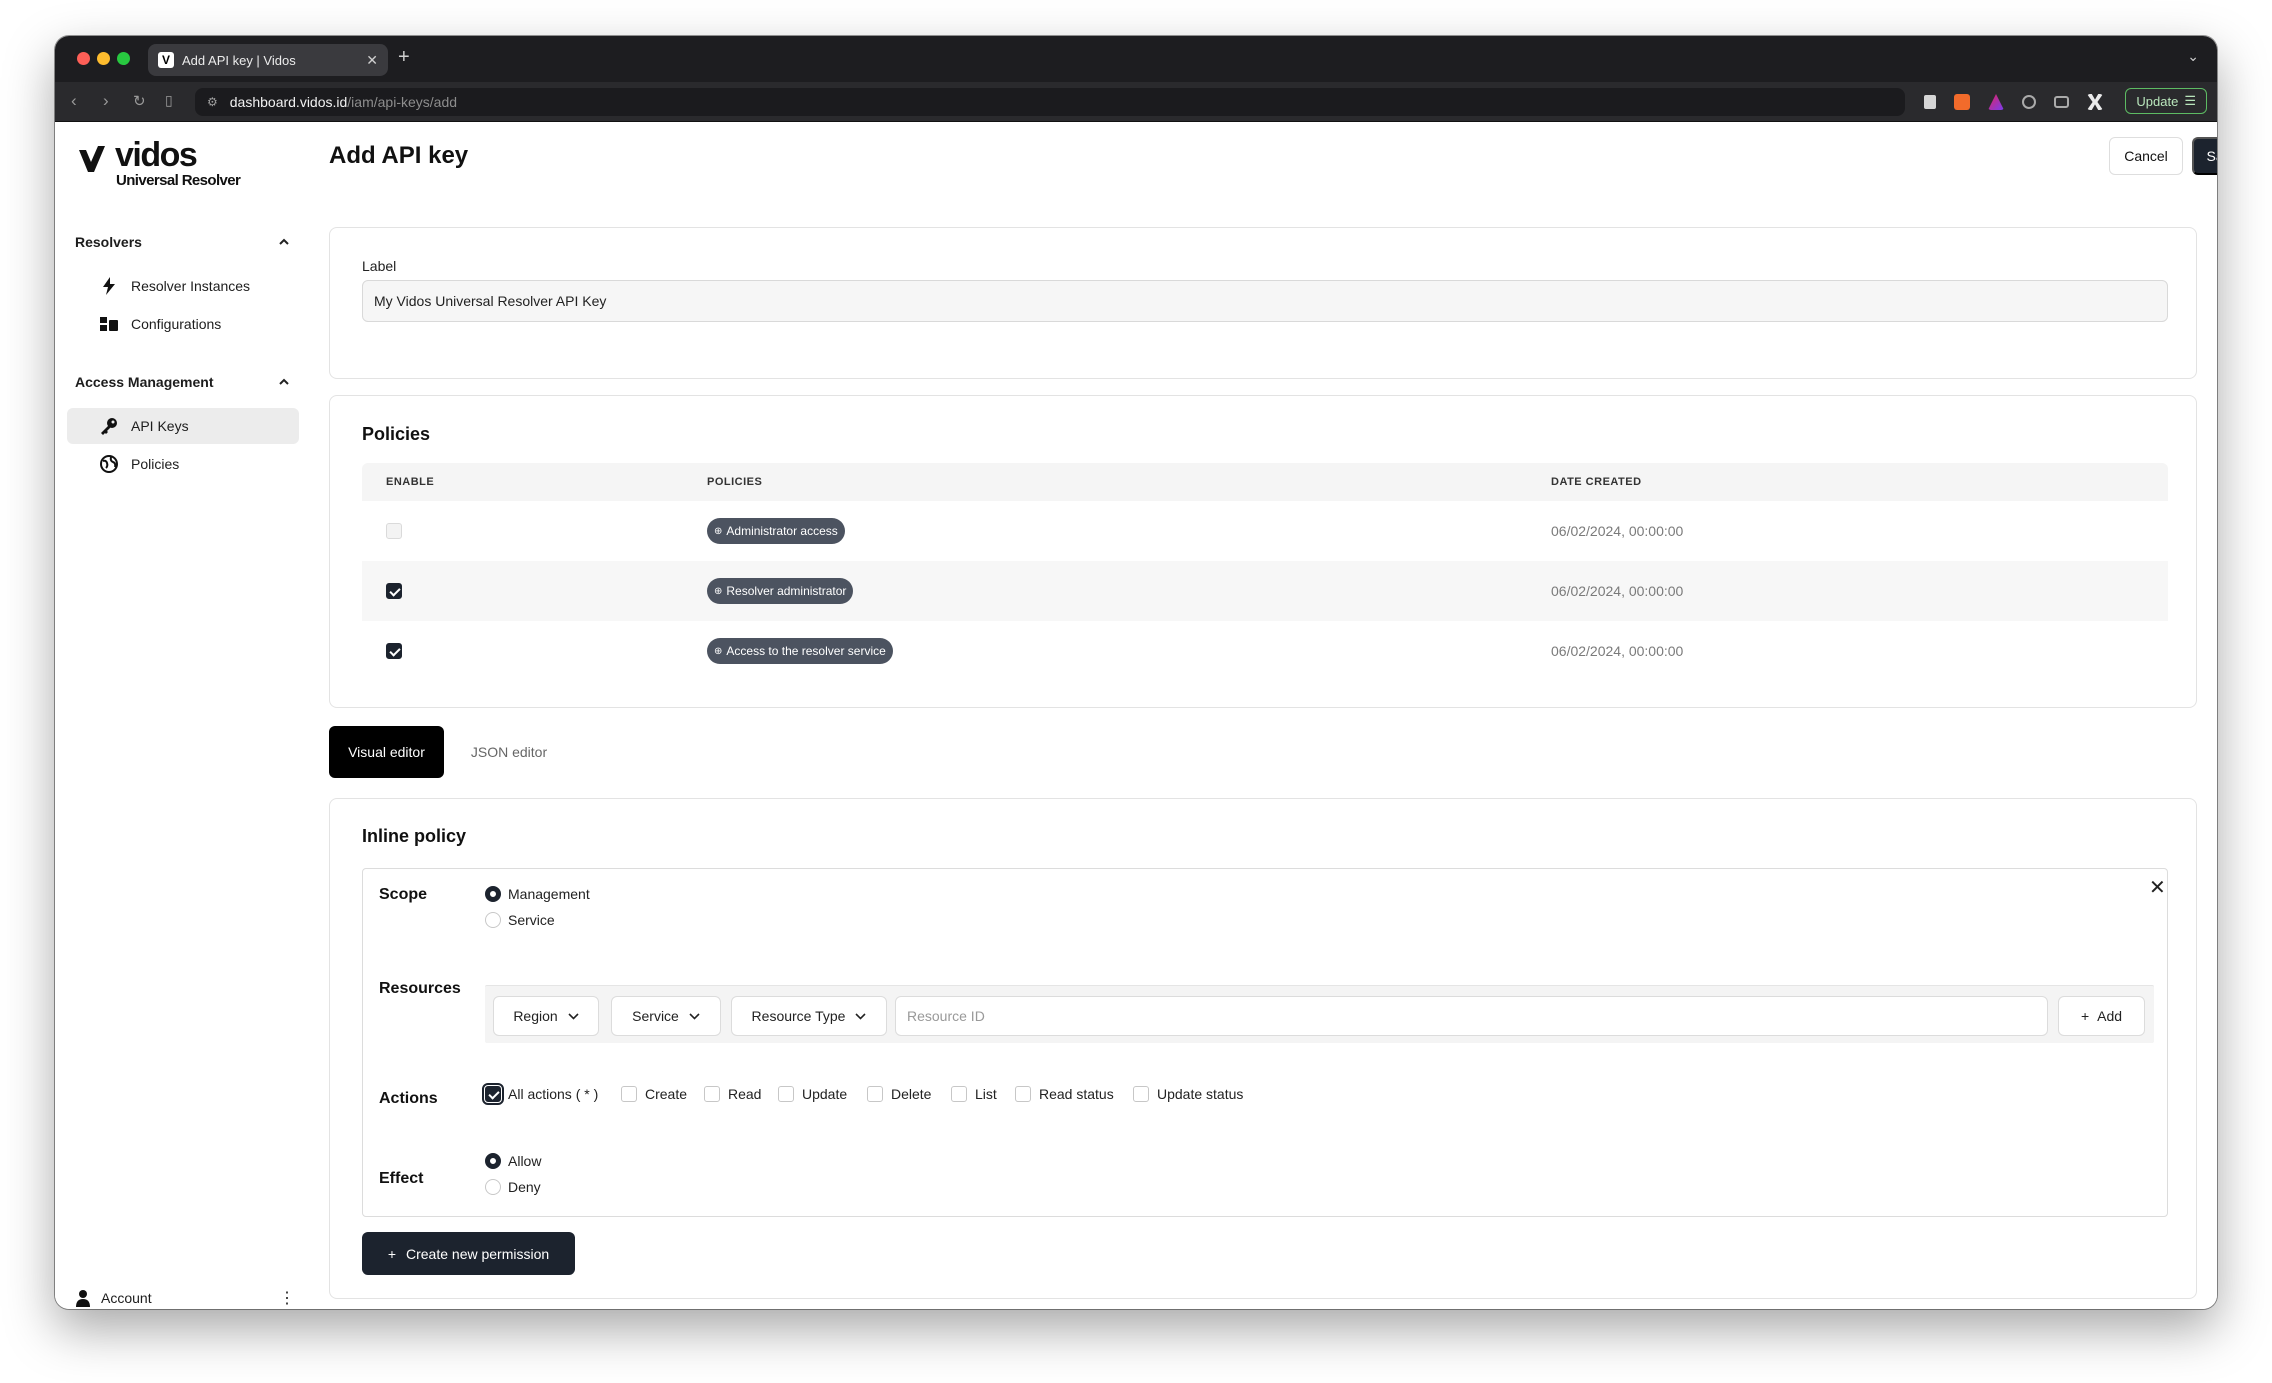  What do you see at coordinates (546, 1016) in the screenshot?
I see `region-dropdown: Region` at bounding box center [546, 1016].